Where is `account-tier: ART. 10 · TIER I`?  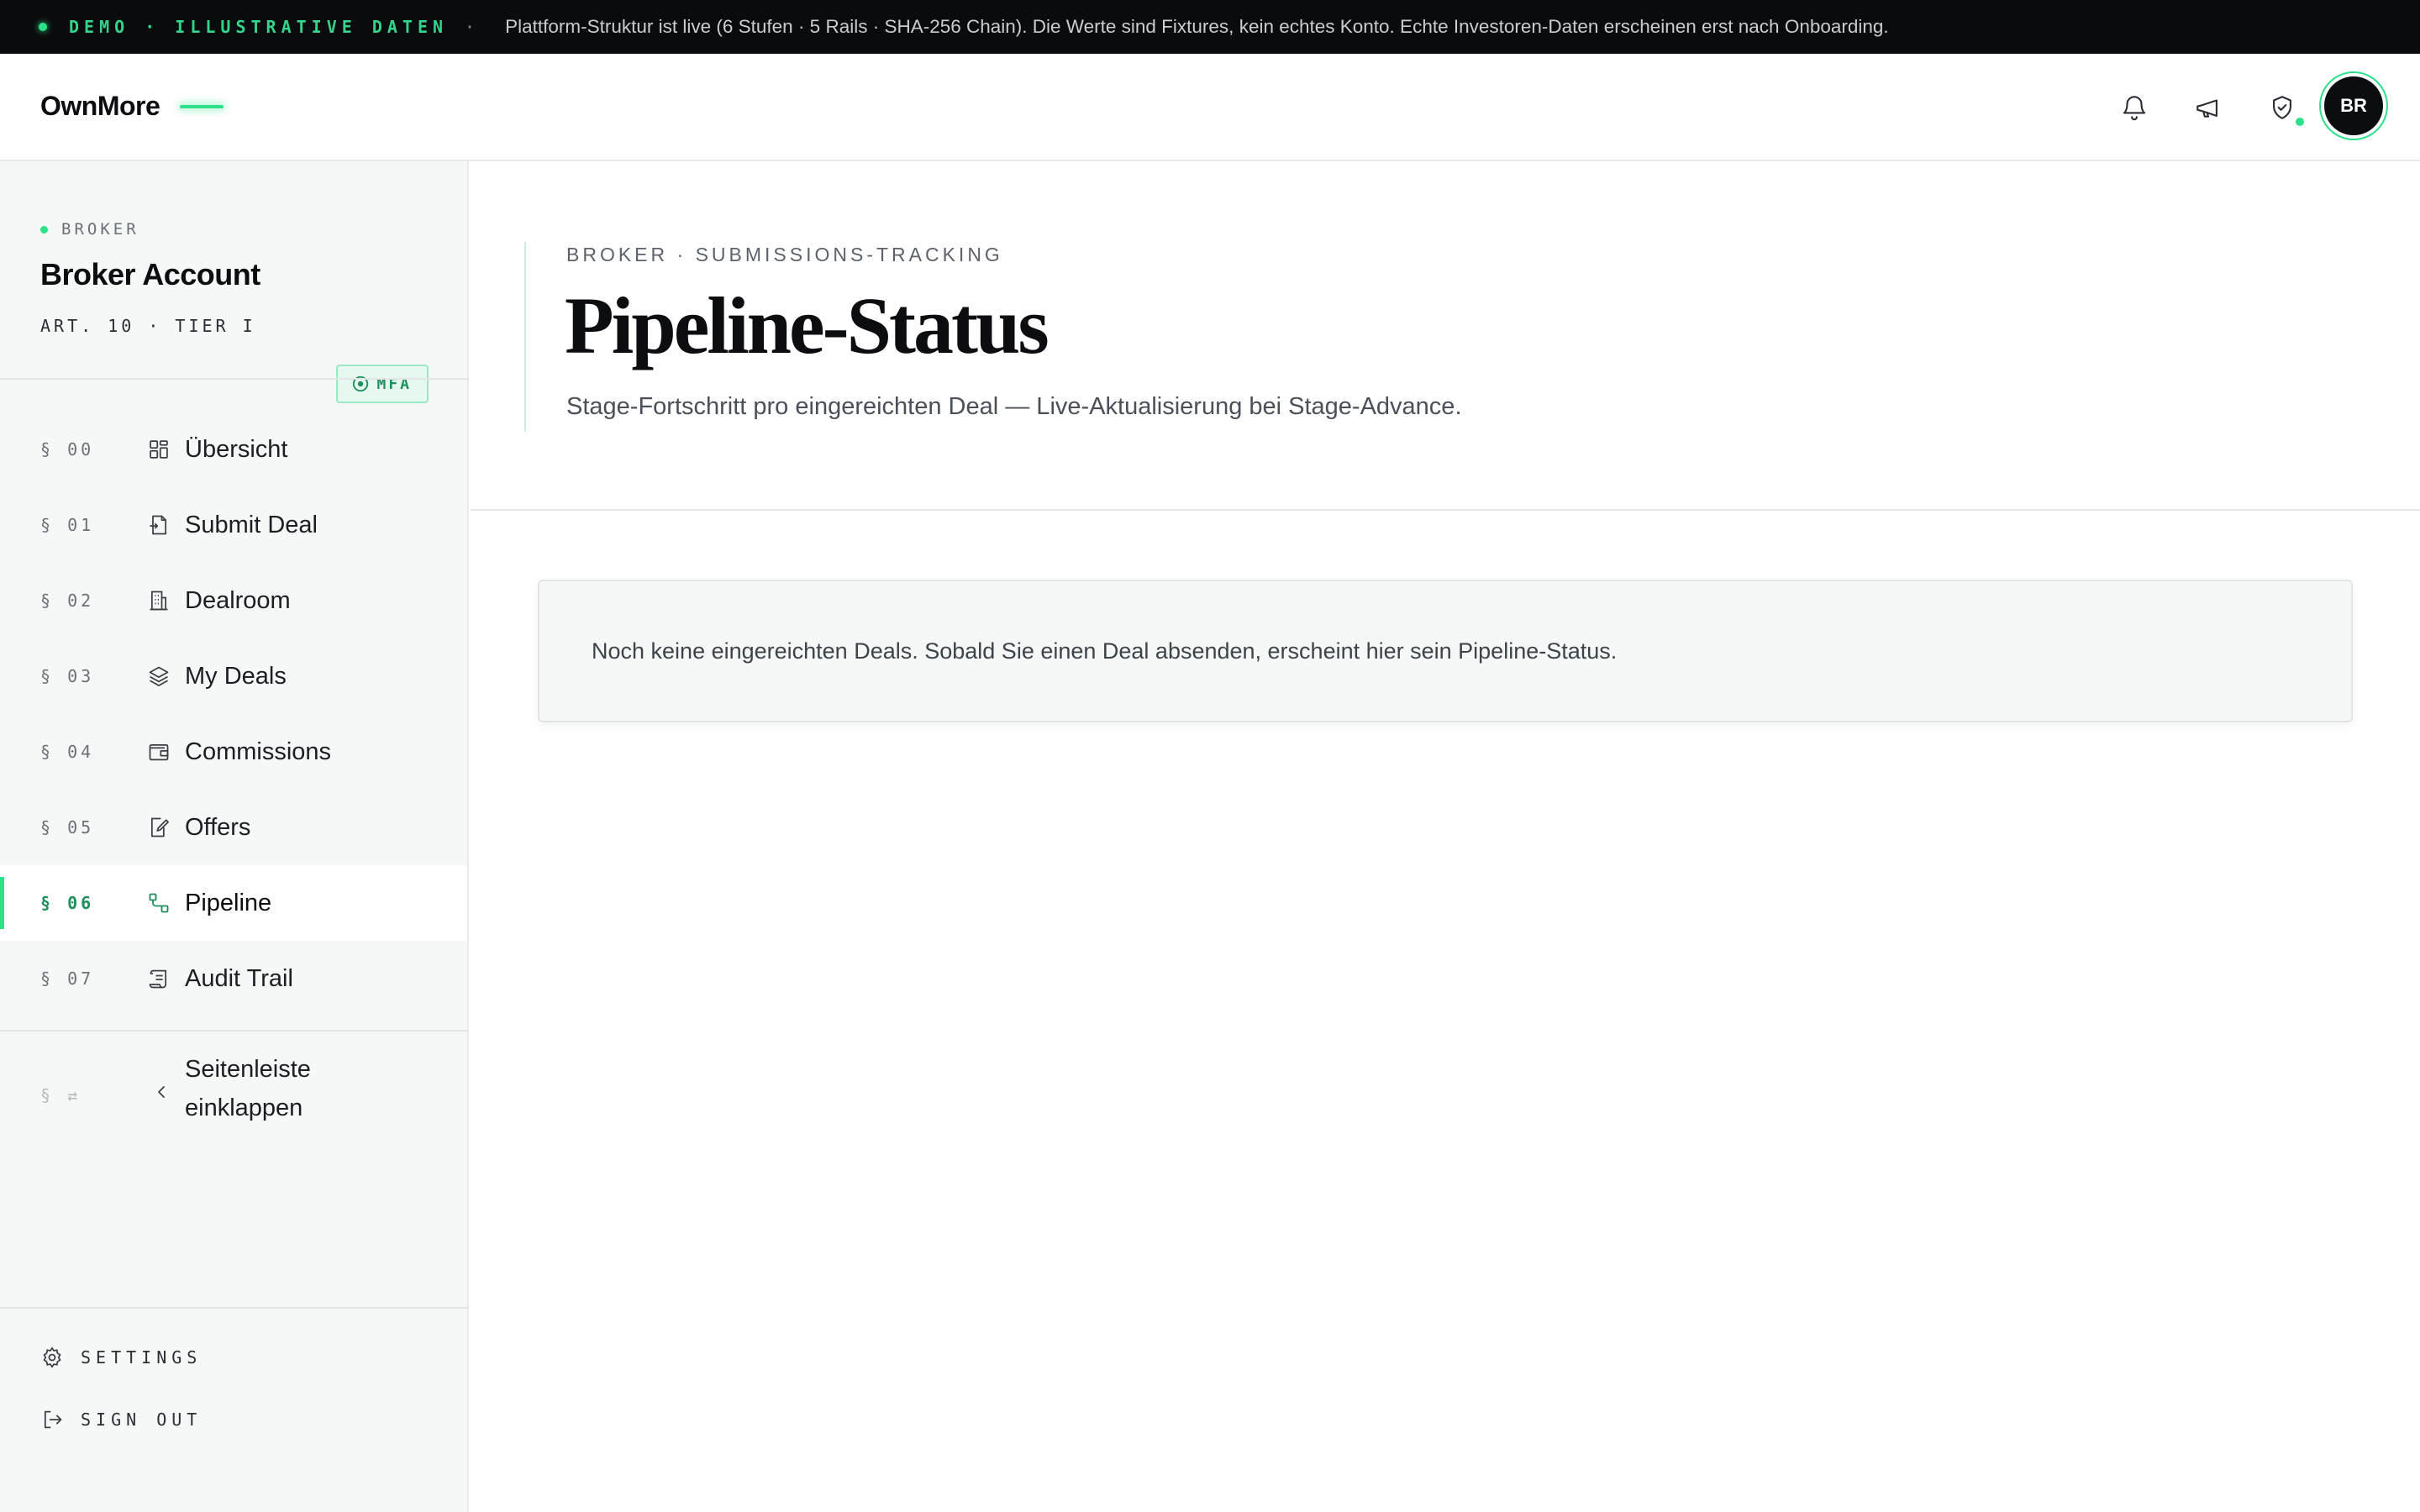
account-tier: ART. 10 · TIER I is located at coordinates (148, 326).